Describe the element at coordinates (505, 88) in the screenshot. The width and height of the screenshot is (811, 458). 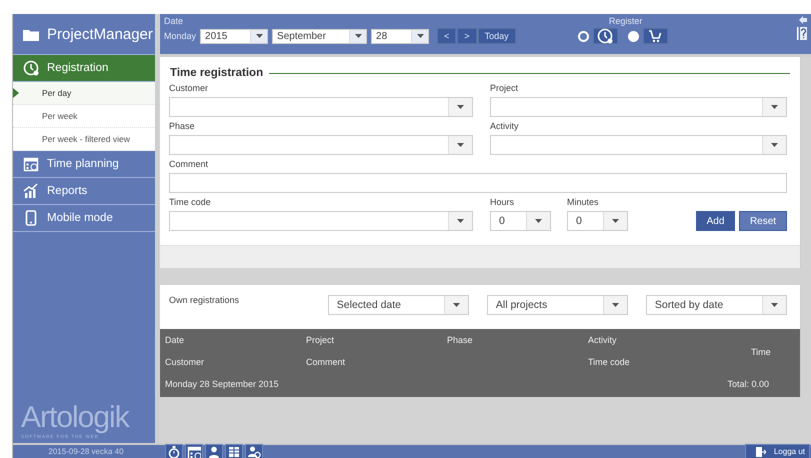
I see `field-label: Project` at that location.